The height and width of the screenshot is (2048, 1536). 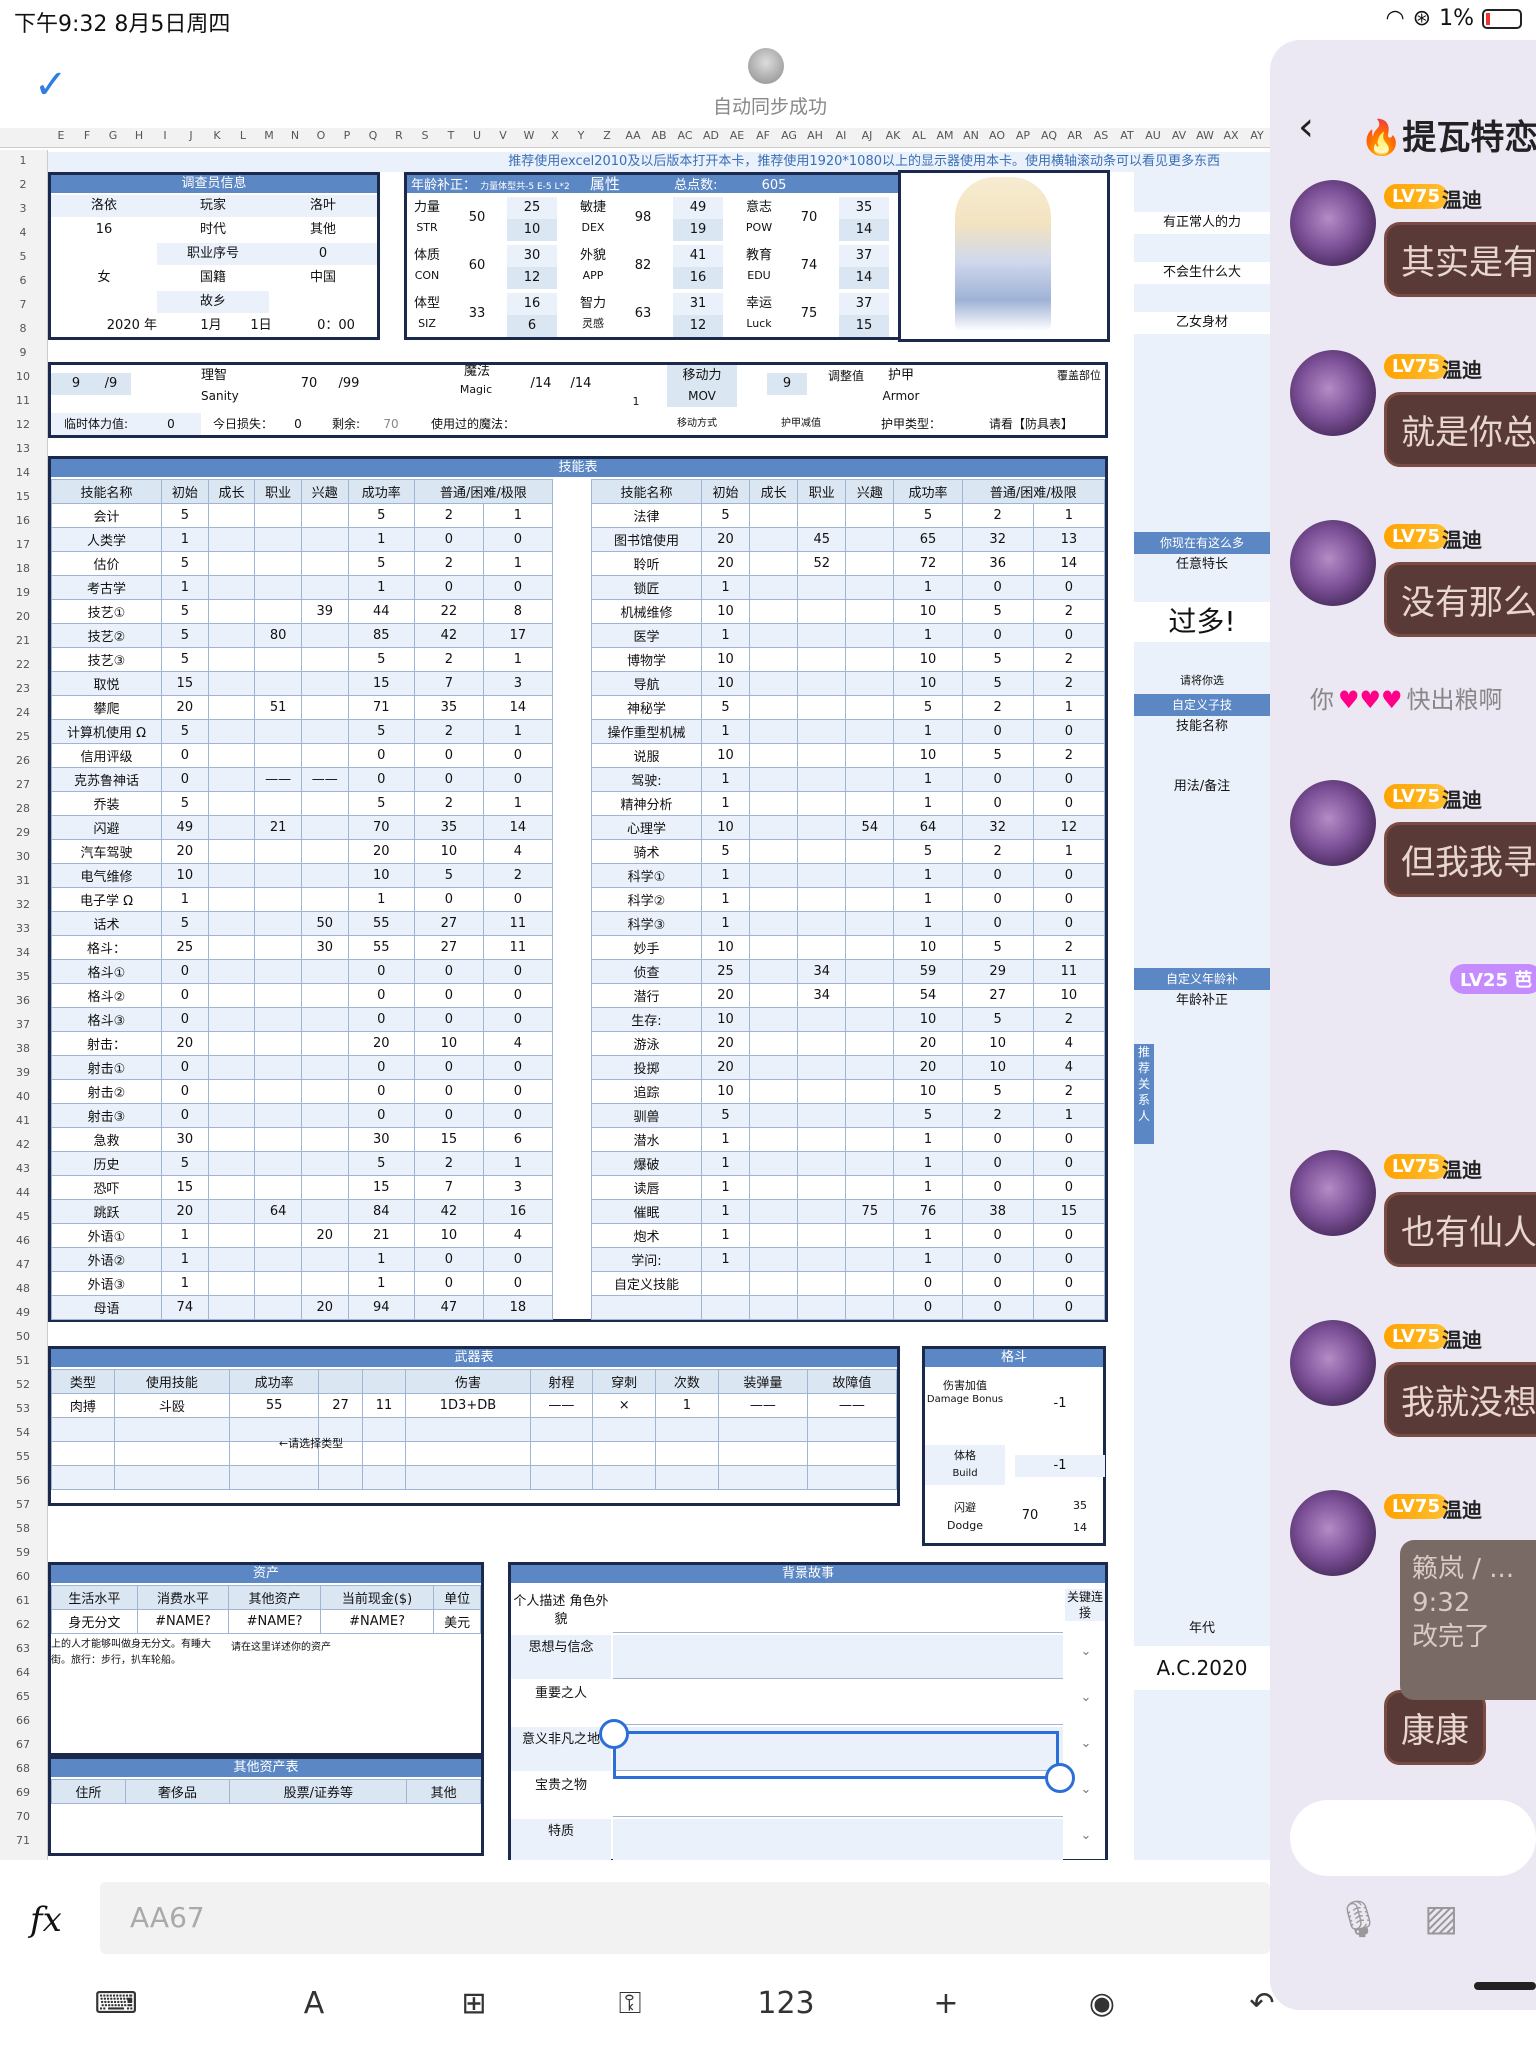 I want to click on skill-row: 格斗： 25 30 55 27 11, so click(x=302, y=947).